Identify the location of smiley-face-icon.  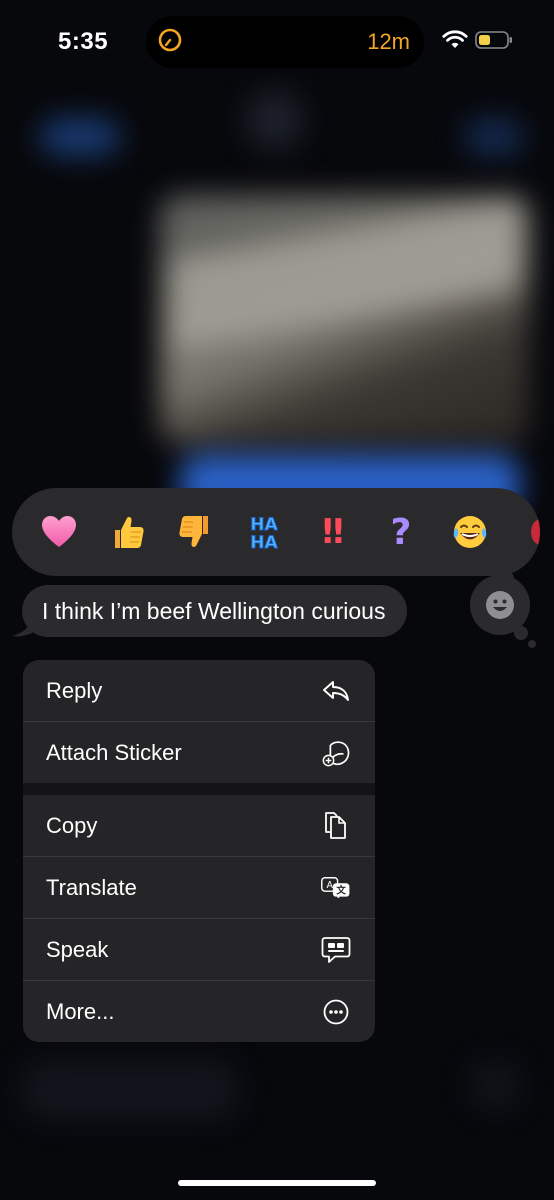
(500, 605).